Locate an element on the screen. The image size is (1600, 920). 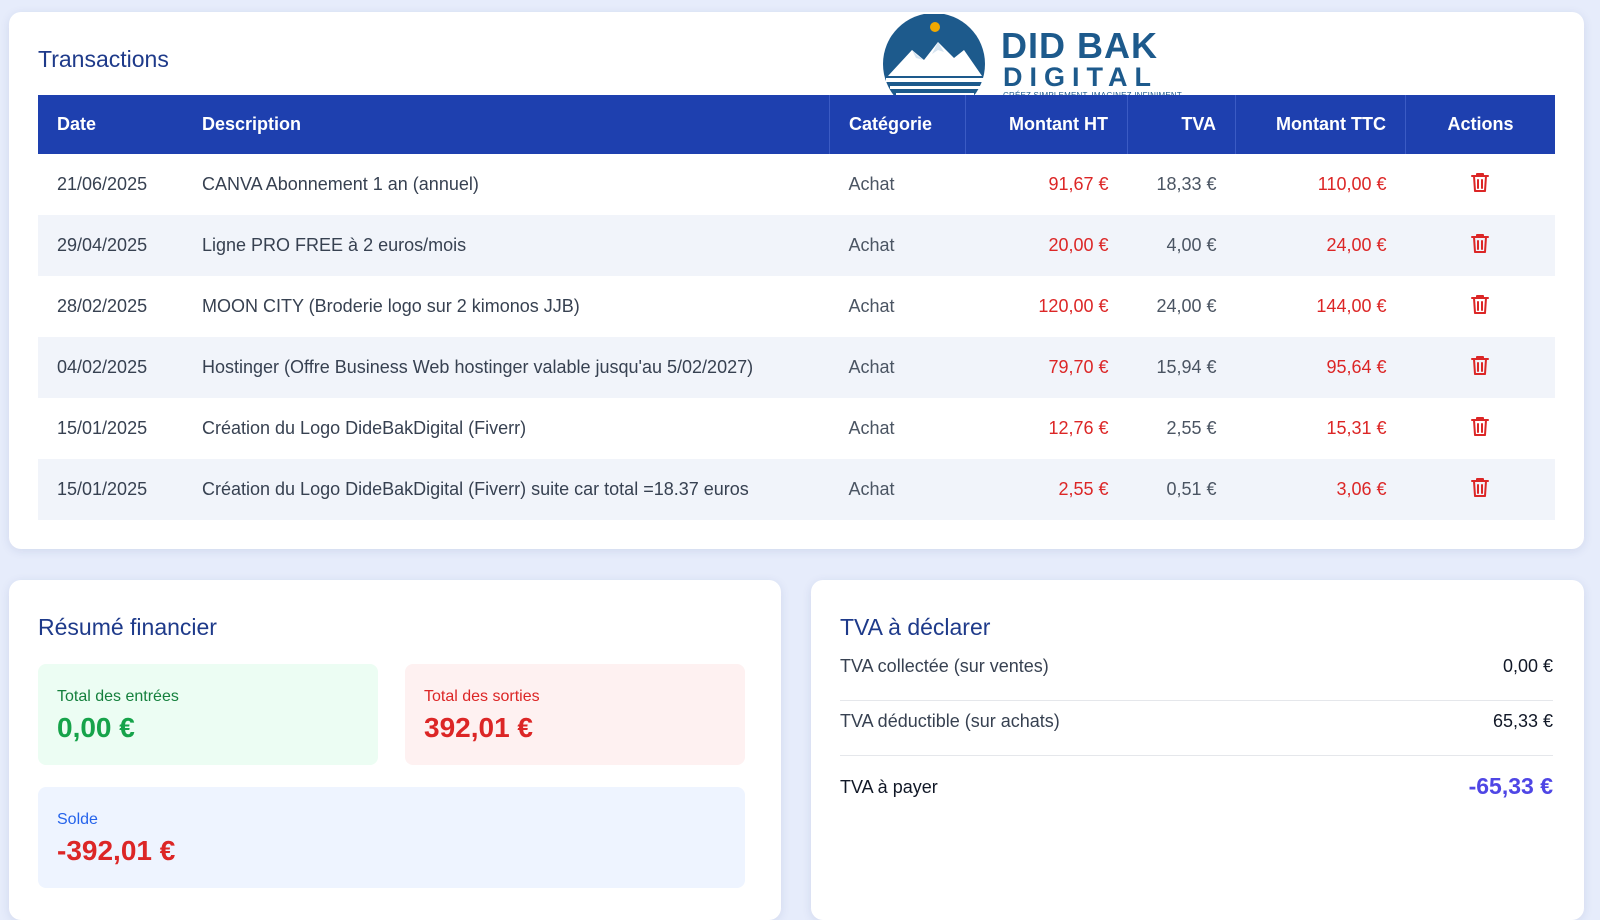
vat-title: TVA à déclarer is located at coordinates (915, 627).